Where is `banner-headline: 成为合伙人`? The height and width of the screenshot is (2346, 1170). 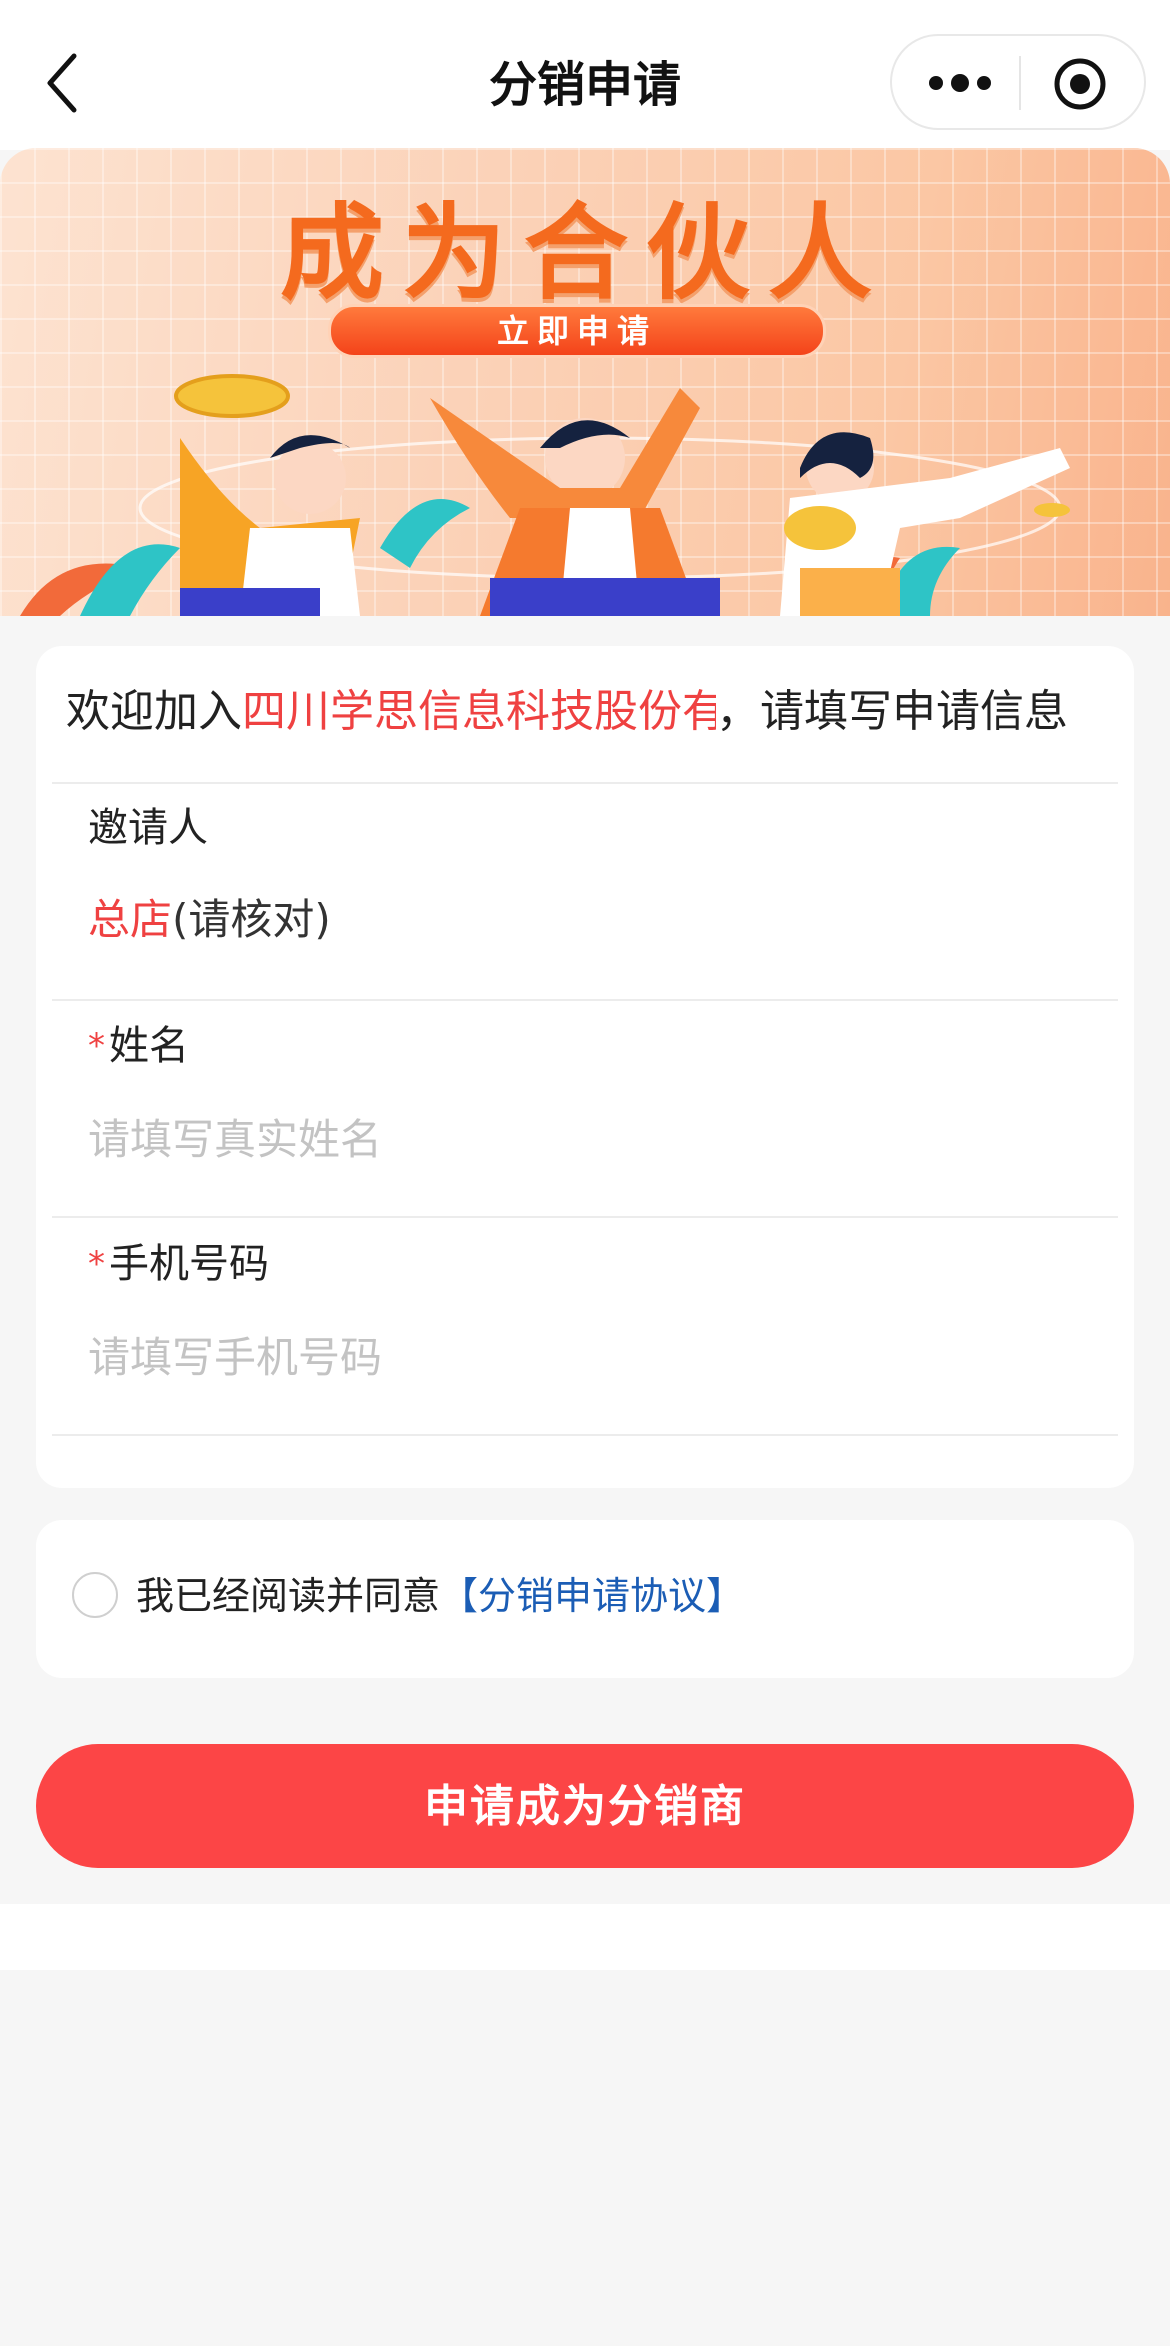 banner-headline: 成为合伙人 is located at coordinates (584, 252).